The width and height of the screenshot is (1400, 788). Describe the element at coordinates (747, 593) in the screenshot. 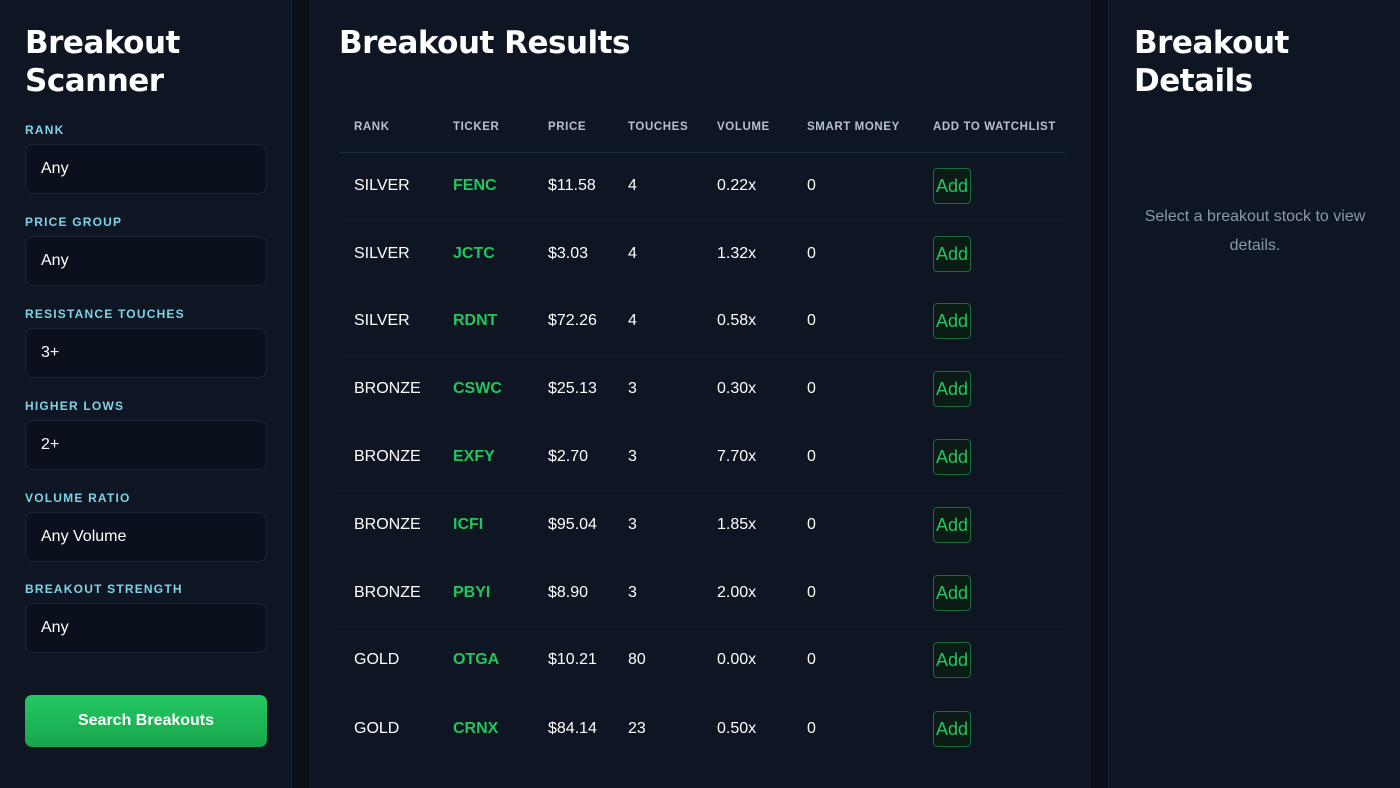

I see `volume-cell: 2.00x` at that location.